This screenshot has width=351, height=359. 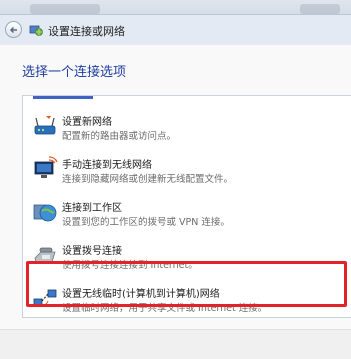 What do you see at coordinates (46, 167) in the screenshot?
I see `wireless-monitor-icon` at bounding box center [46, 167].